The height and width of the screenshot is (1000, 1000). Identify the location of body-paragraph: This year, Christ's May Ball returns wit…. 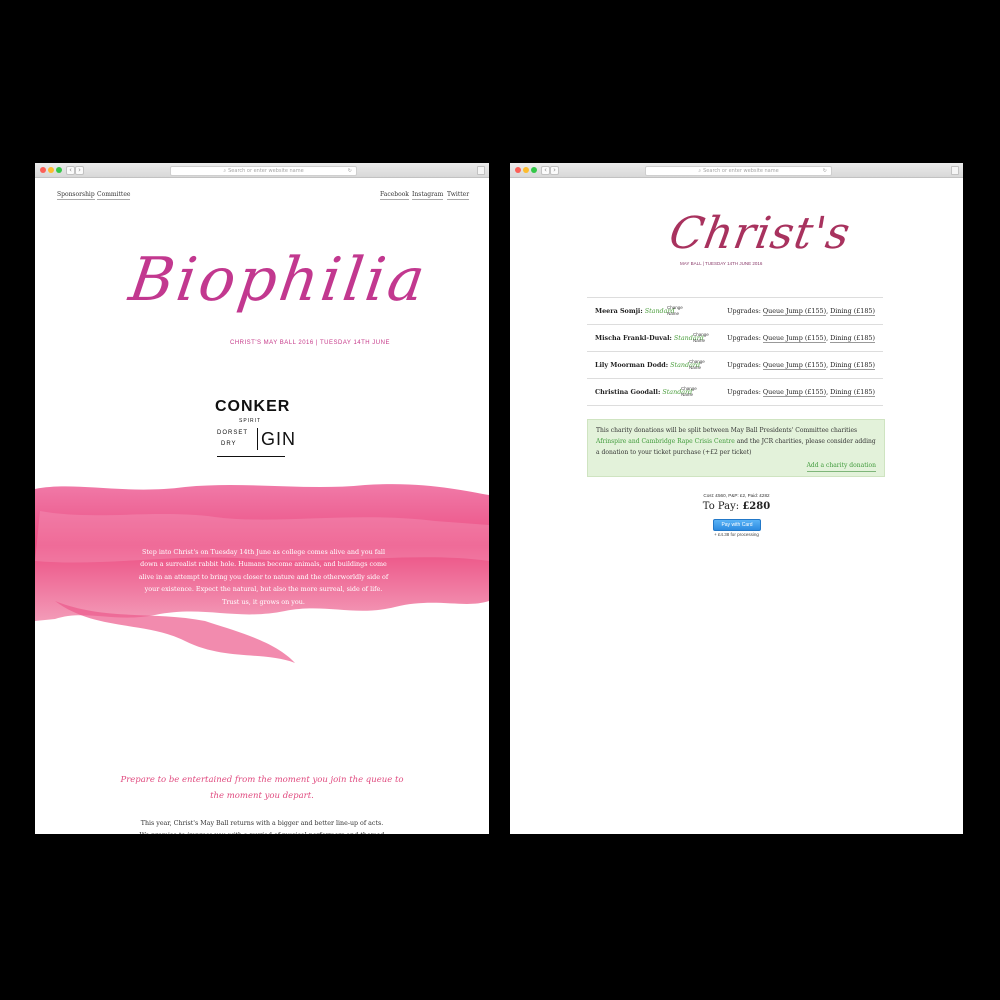
(262, 827).